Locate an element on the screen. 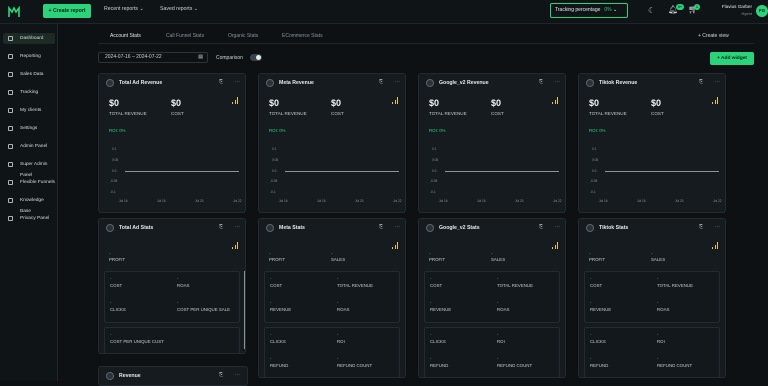  app-logo-icon is located at coordinates (14, 12).